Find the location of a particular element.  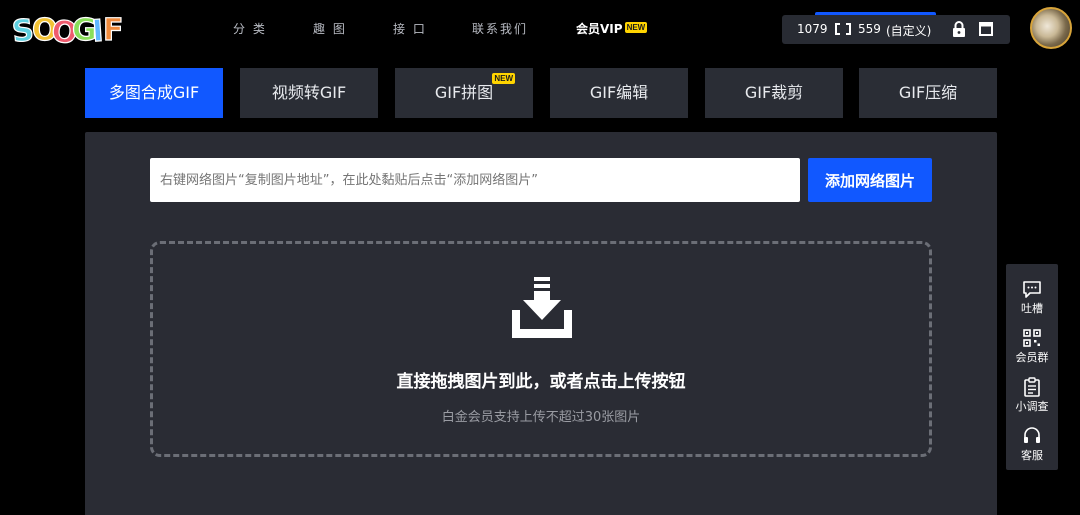

floating-sidebar: 吐槽 会员群 小调查 客服 is located at coordinates (1032, 367).